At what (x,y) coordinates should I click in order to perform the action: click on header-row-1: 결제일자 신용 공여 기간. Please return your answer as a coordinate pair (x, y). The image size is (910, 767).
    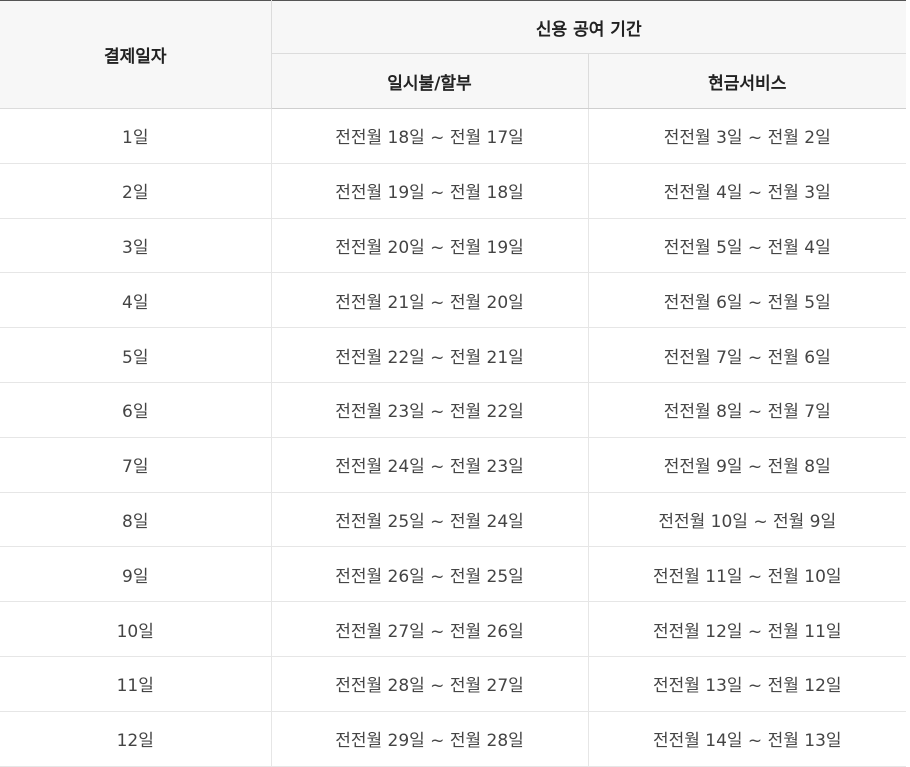
    Looking at the image, I should click on (453, 54).